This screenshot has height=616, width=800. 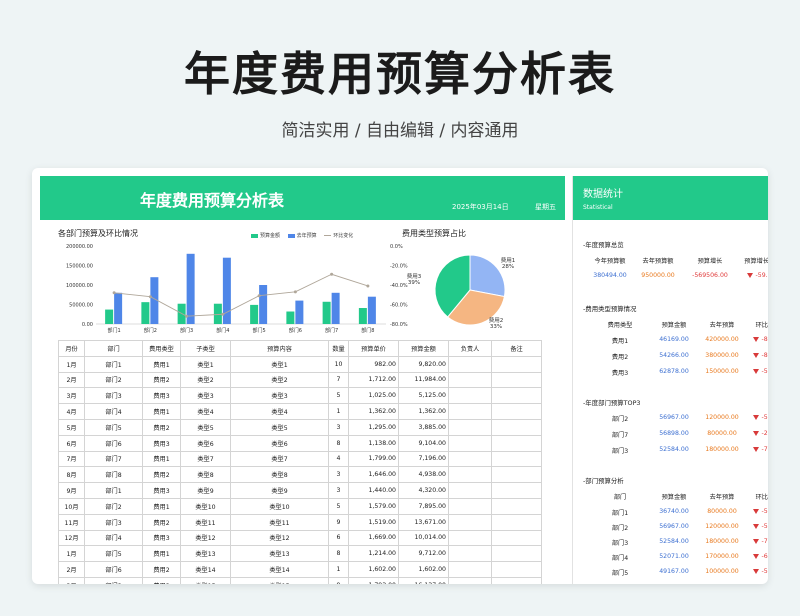 What do you see at coordinates (423, 380) in the screenshot?
I see `table-cell: 11,984.00` at bounding box center [423, 380].